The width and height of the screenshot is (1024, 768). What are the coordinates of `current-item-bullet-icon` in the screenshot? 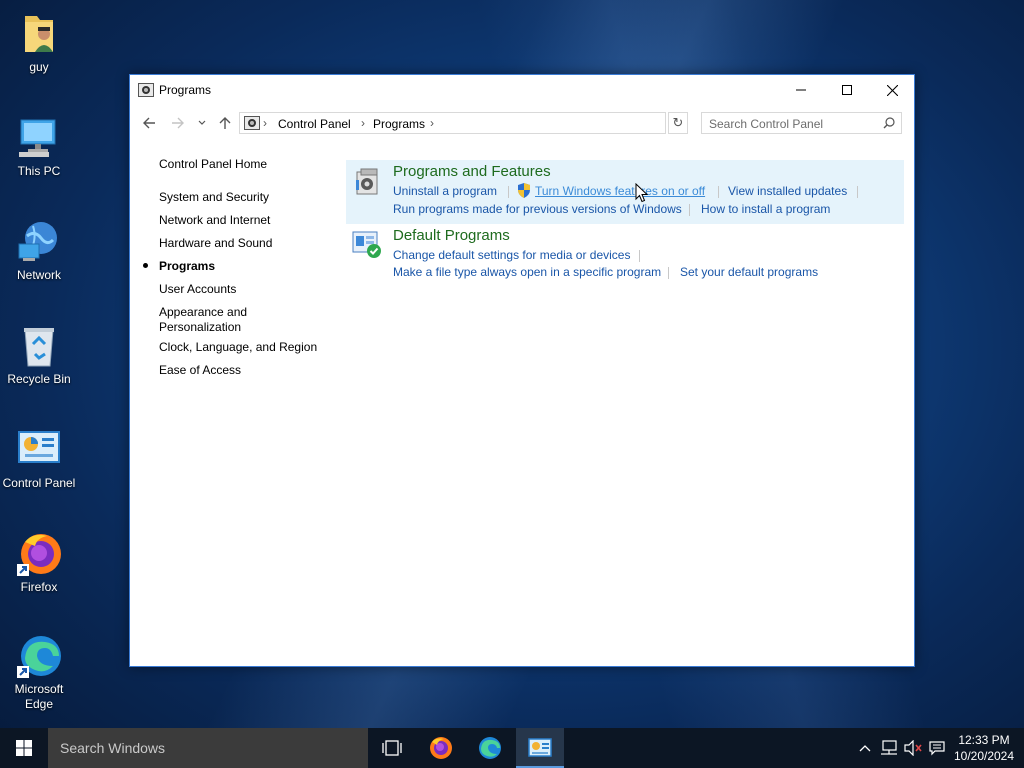 It's located at (145, 265).